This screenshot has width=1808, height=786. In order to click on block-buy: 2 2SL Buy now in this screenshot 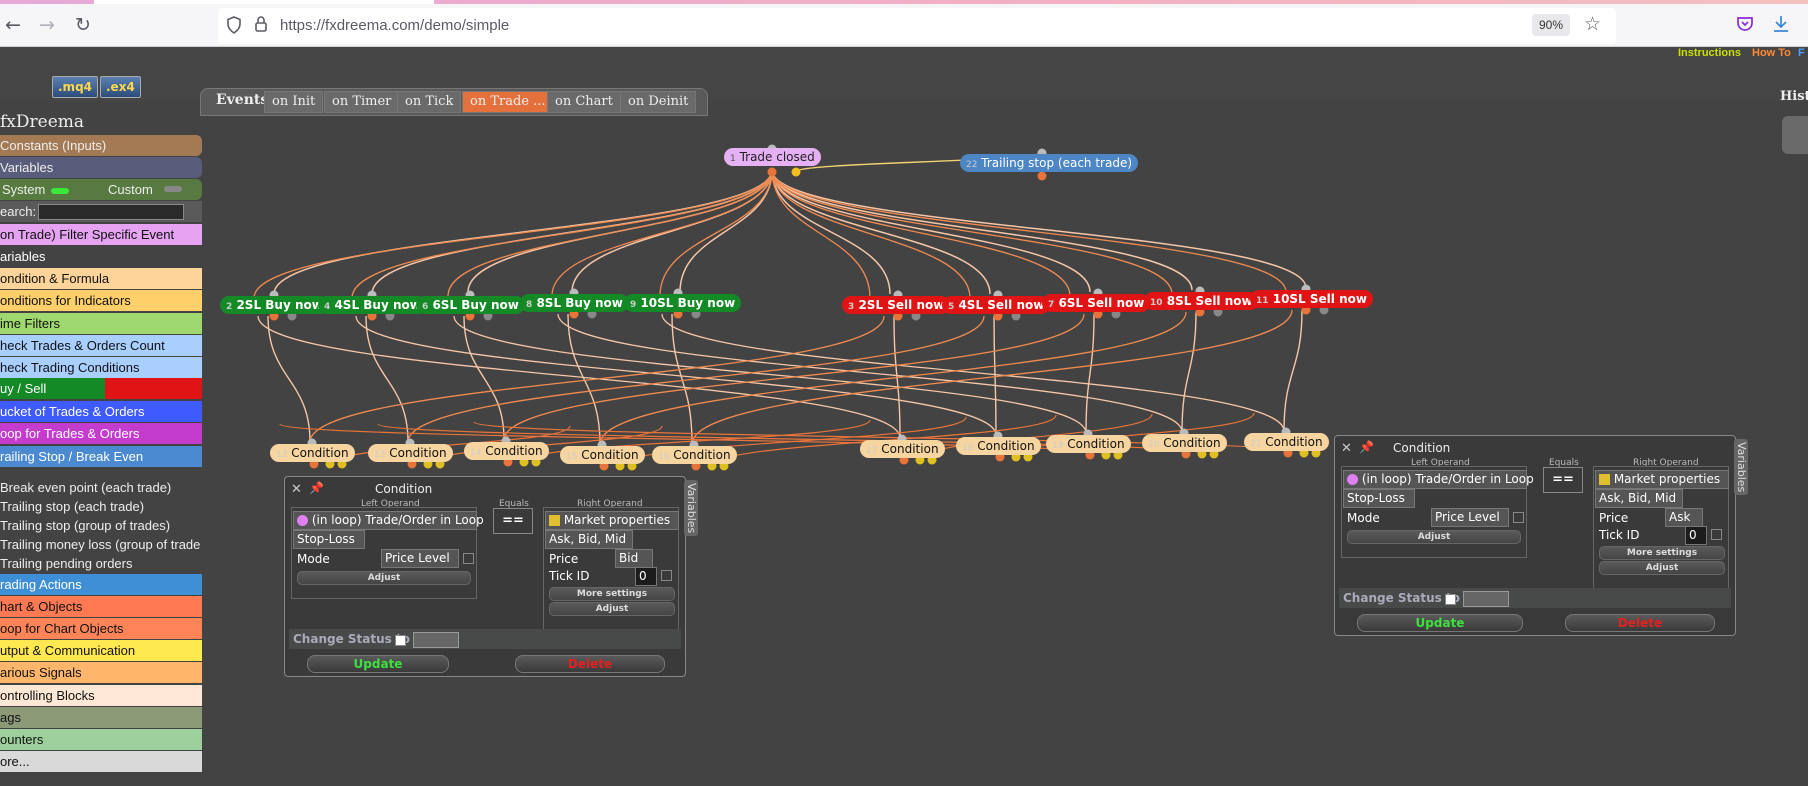, I will do `click(274, 305)`.